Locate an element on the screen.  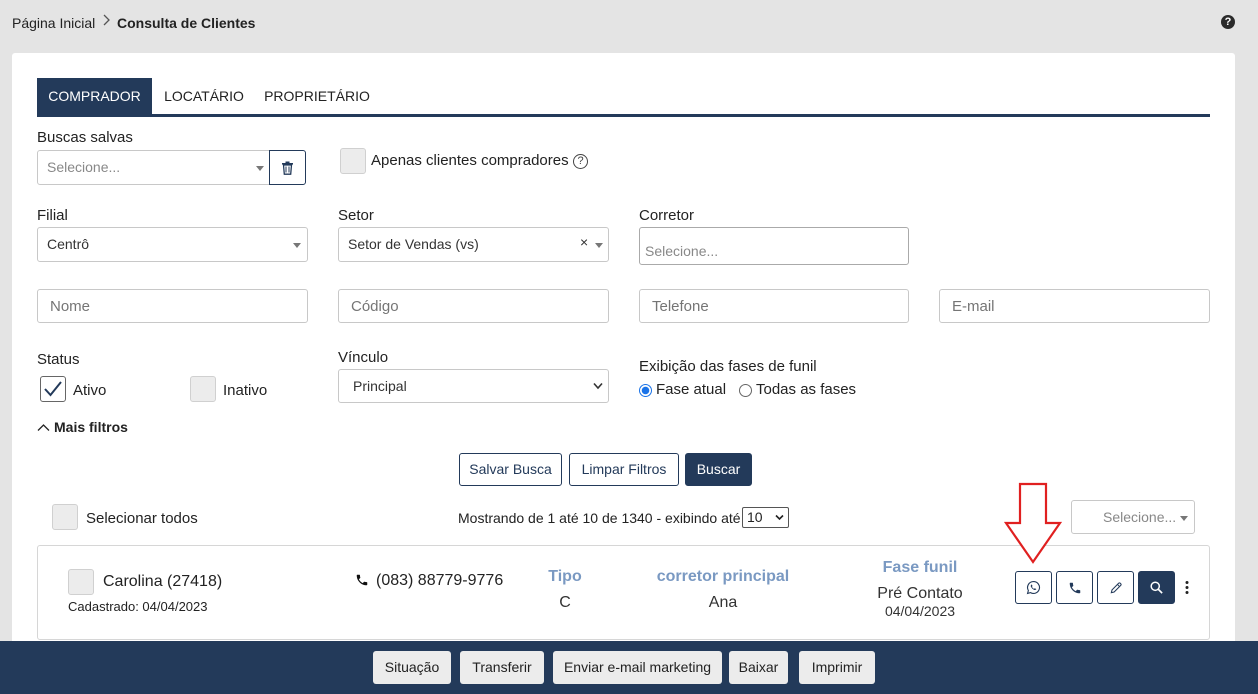
vinculo-value: Principal is located at coordinates (380, 386).